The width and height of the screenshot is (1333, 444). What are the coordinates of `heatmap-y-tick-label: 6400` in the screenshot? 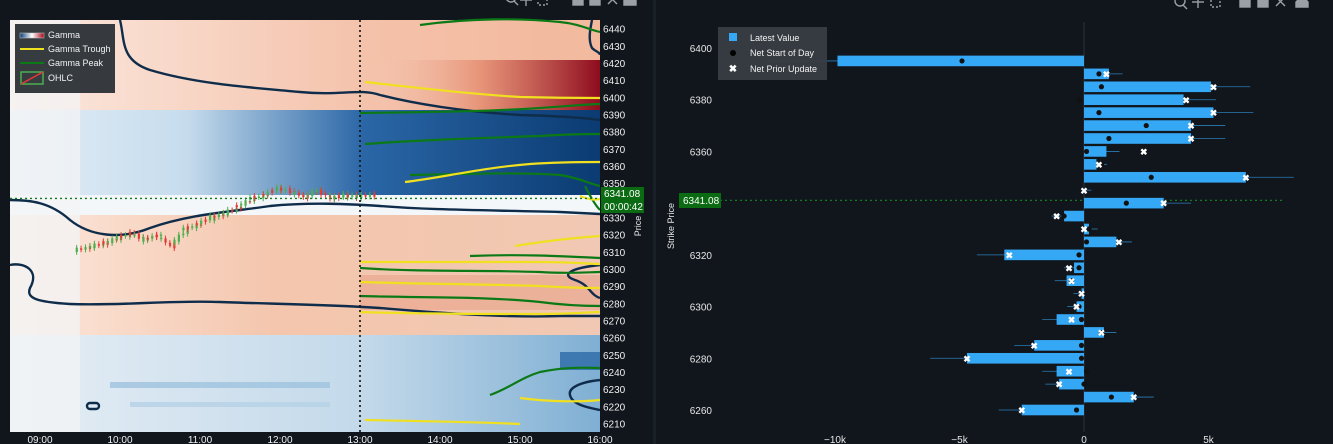 It's located at (614, 98).